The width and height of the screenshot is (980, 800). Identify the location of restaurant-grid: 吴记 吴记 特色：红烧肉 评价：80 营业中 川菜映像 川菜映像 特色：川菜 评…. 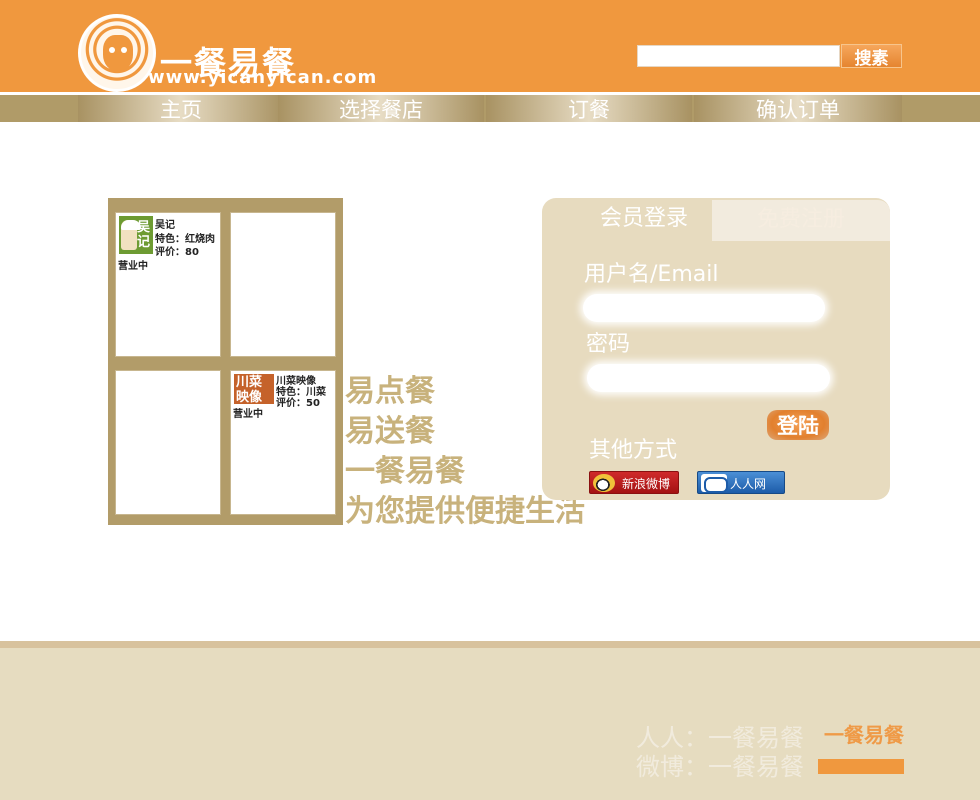
(225, 361).